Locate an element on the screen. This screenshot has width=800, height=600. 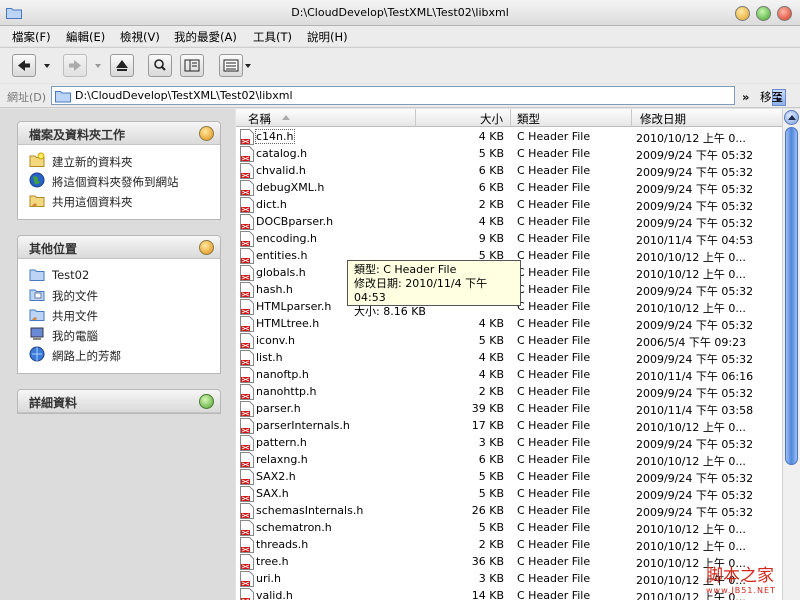
file-size: 5 KB is located at coordinates (491, 153).